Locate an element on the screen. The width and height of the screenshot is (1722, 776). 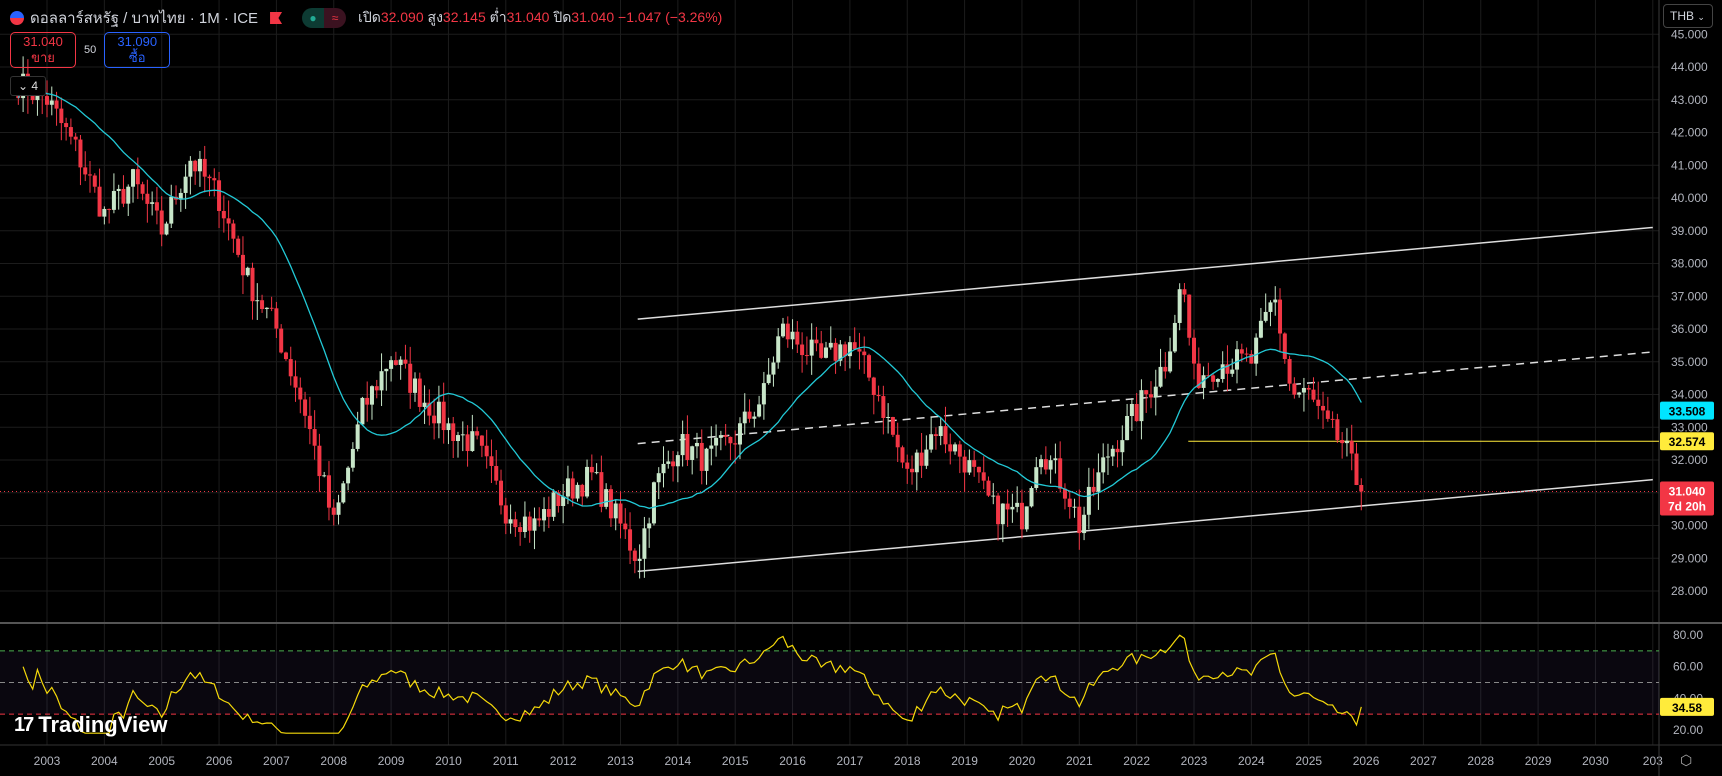
close-value: 31.040 is located at coordinates (593, 17).